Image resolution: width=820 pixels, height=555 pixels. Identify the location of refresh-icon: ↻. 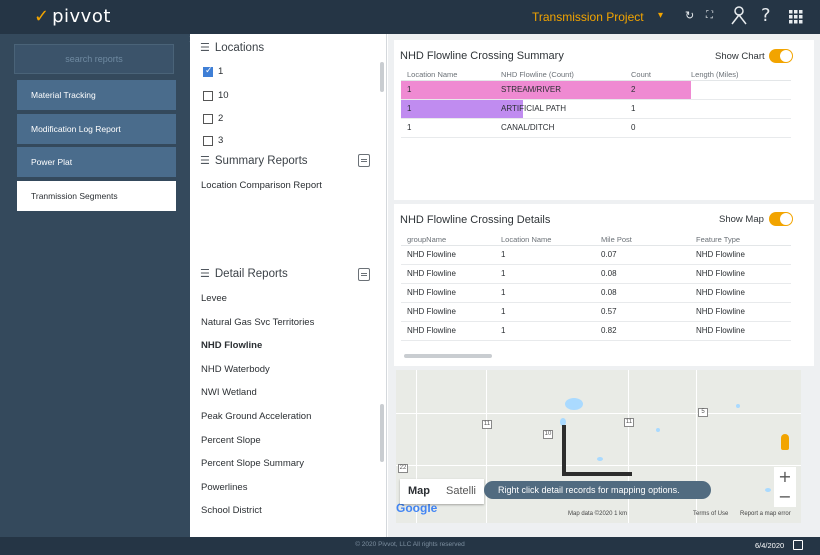
(689, 15).